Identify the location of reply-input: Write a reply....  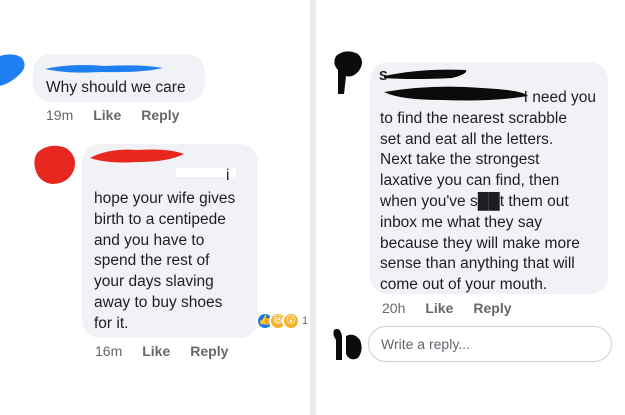
(490, 344).